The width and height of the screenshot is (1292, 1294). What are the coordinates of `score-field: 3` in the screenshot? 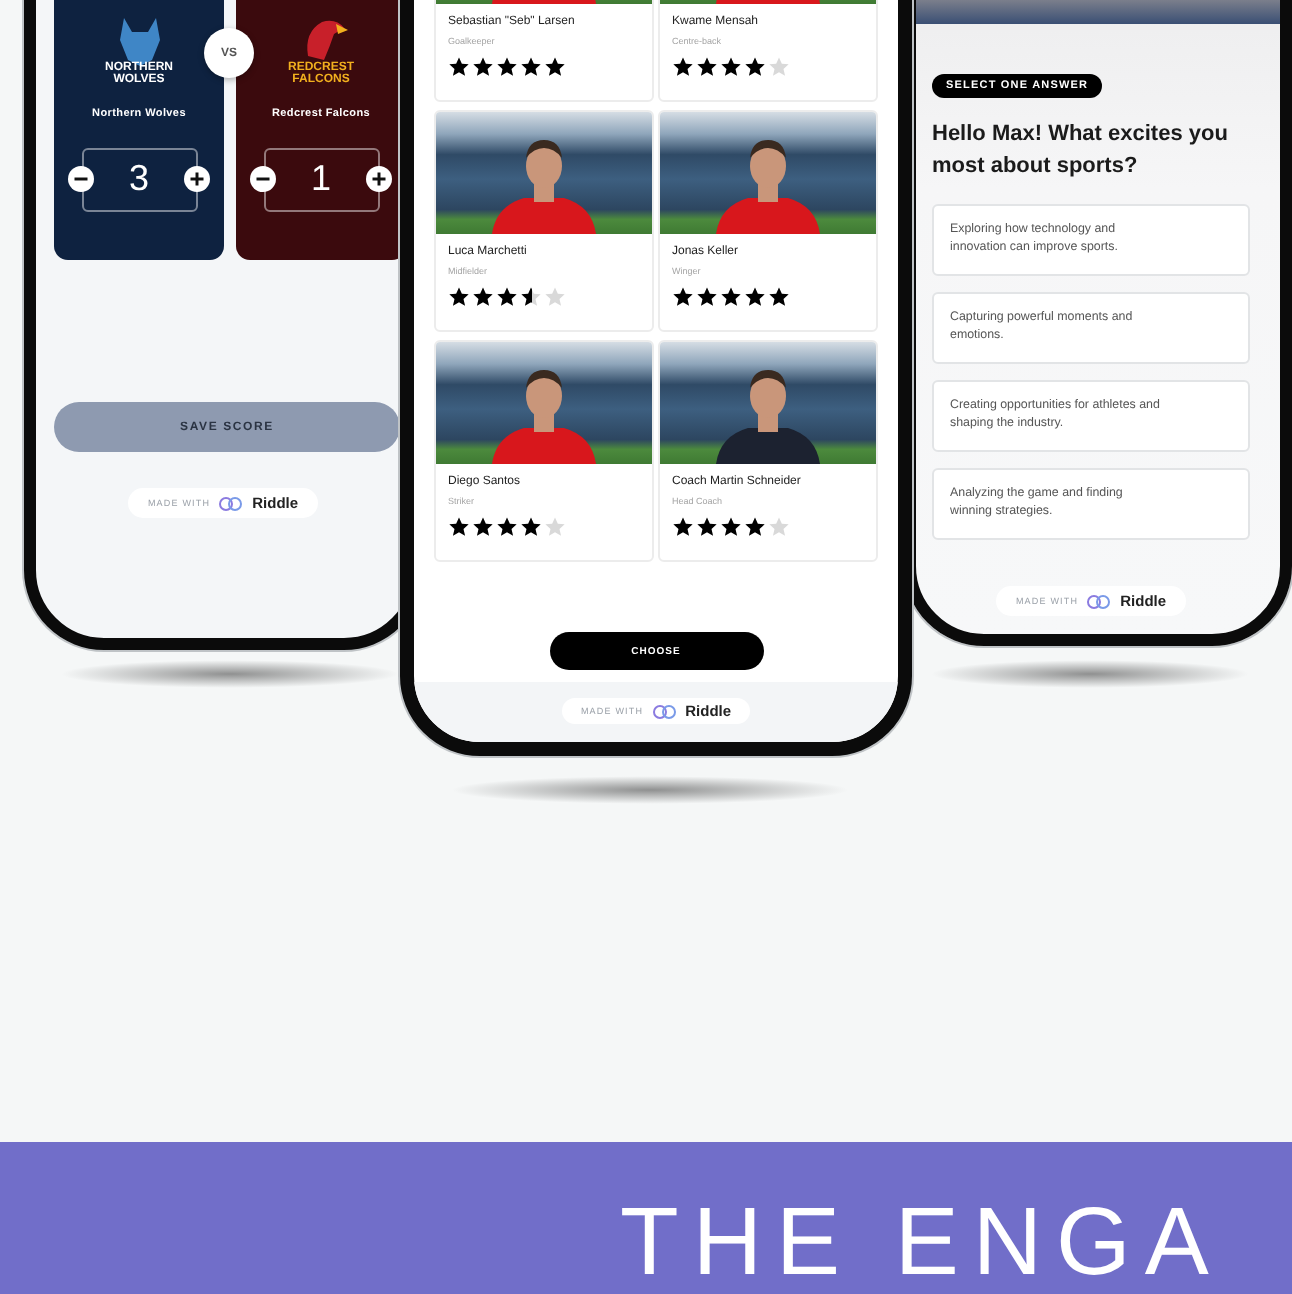 It's located at (139, 179).